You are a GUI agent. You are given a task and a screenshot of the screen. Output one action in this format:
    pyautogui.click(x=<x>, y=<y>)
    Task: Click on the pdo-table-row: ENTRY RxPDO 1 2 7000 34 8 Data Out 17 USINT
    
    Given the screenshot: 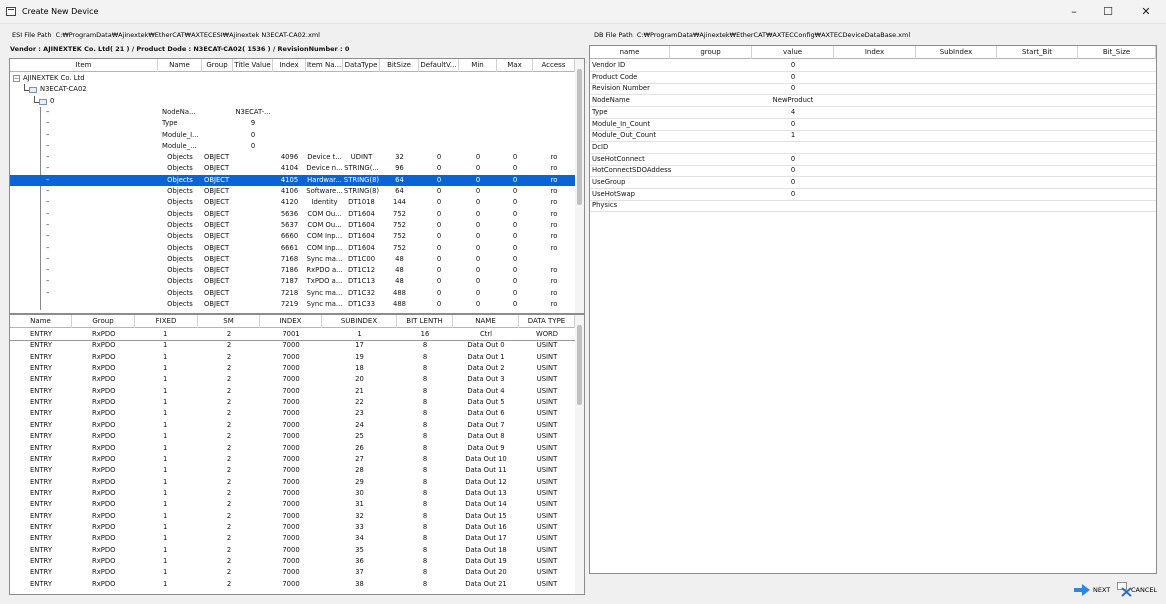 What is the action you would take?
    pyautogui.click(x=292, y=538)
    